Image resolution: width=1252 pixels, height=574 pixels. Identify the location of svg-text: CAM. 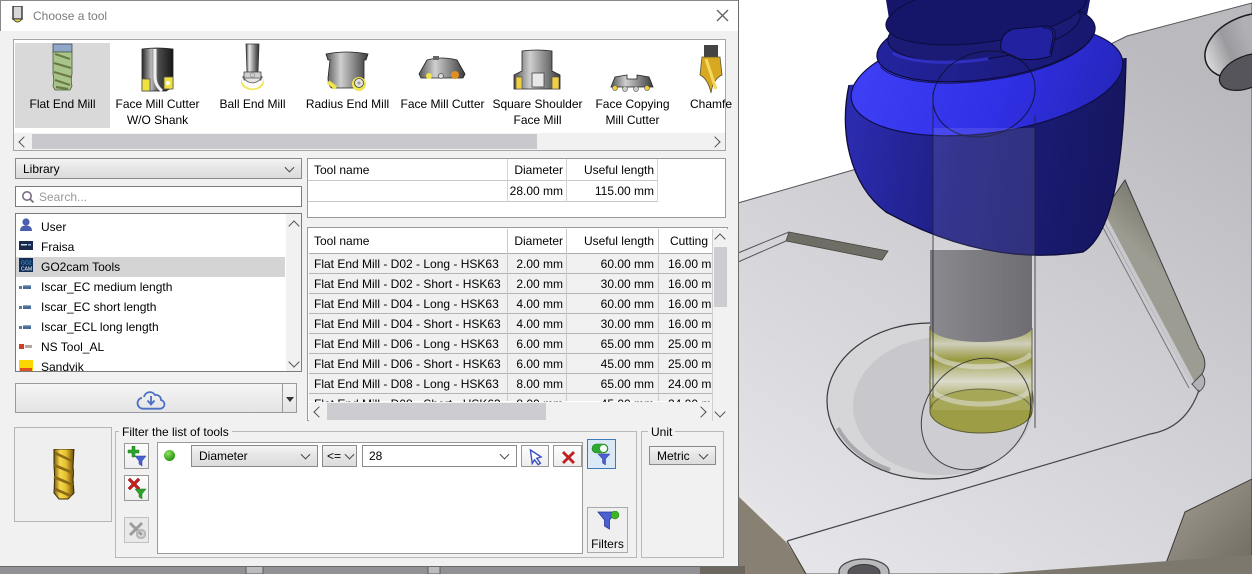
(26, 270).